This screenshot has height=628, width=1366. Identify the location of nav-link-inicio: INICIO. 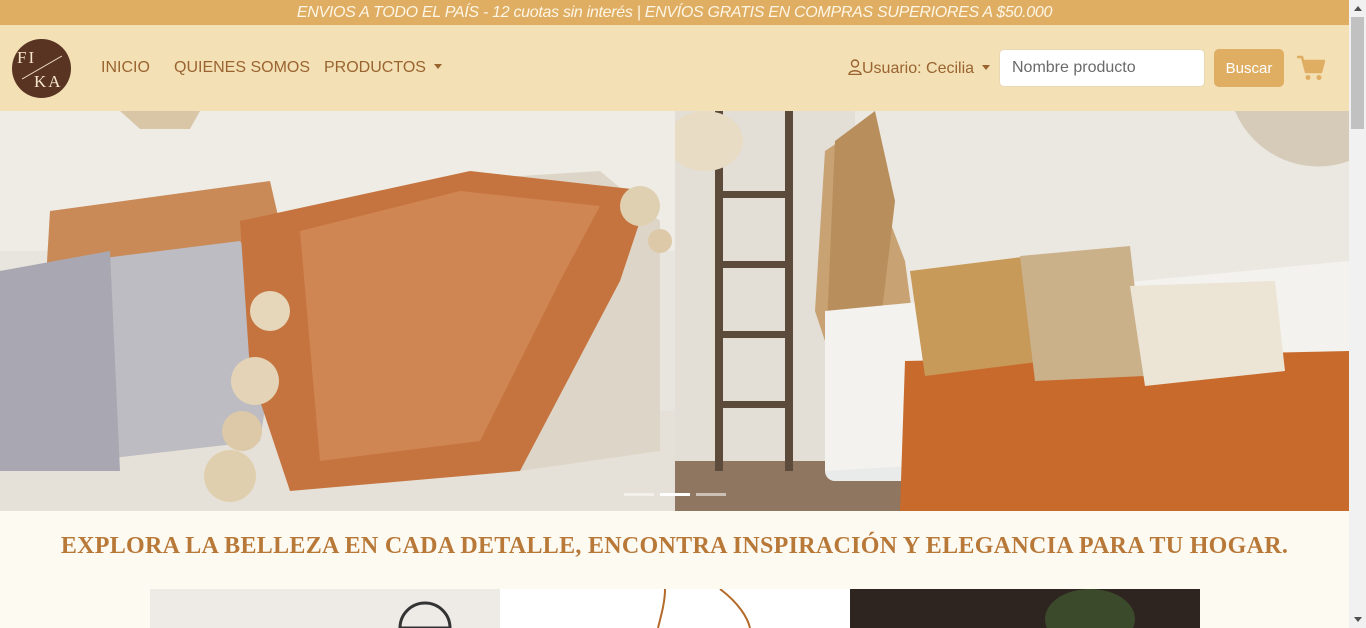
(125, 68).